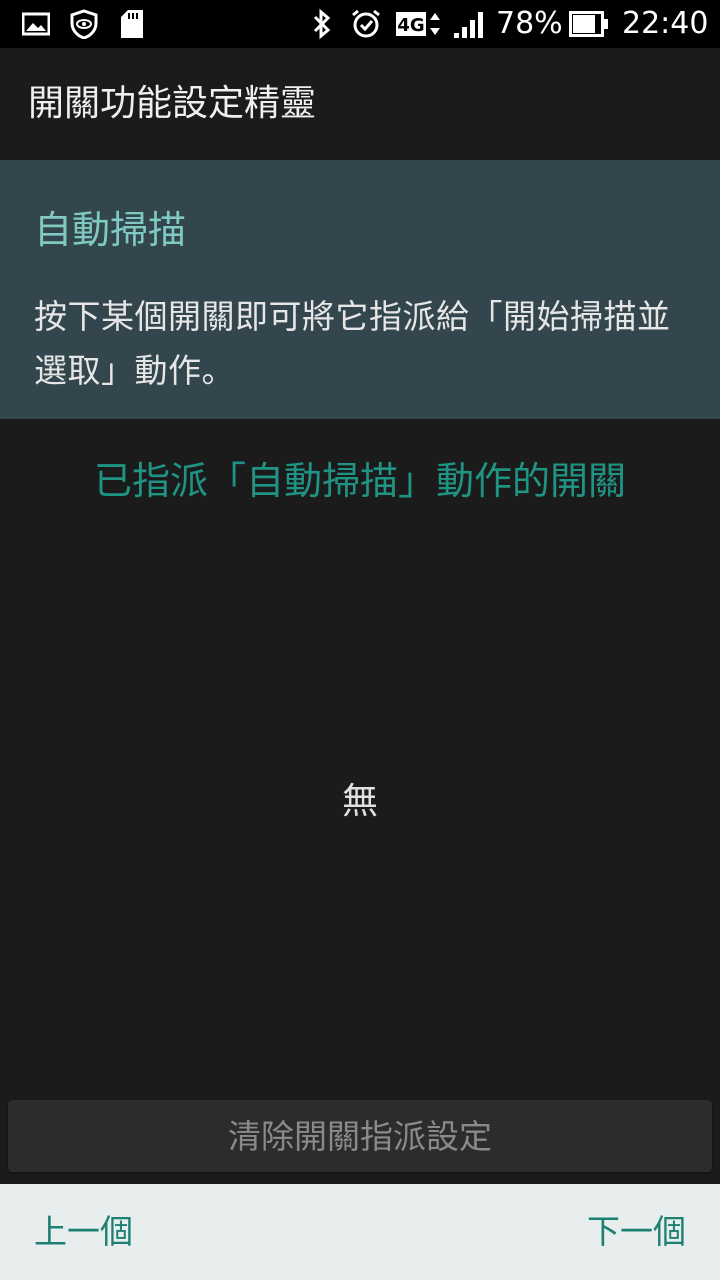 This screenshot has height=1280, width=720. I want to click on previous-button: 上一個, so click(83, 1232).